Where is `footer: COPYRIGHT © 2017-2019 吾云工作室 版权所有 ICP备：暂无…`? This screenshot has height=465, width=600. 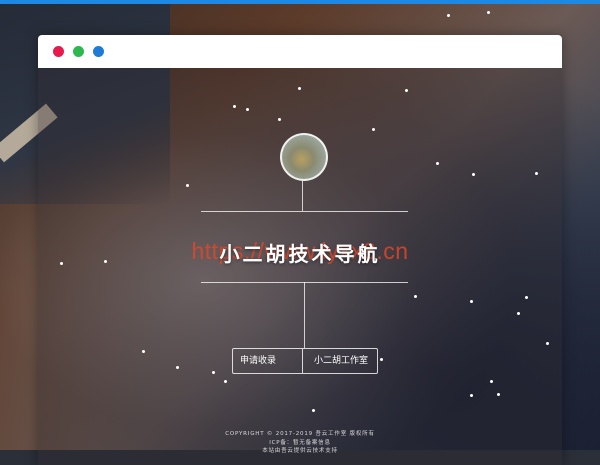 footer: COPYRIGHT © 2017-2019 吾云工作室 版权所有 ICP备：暂无… is located at coordinates (300, 443).